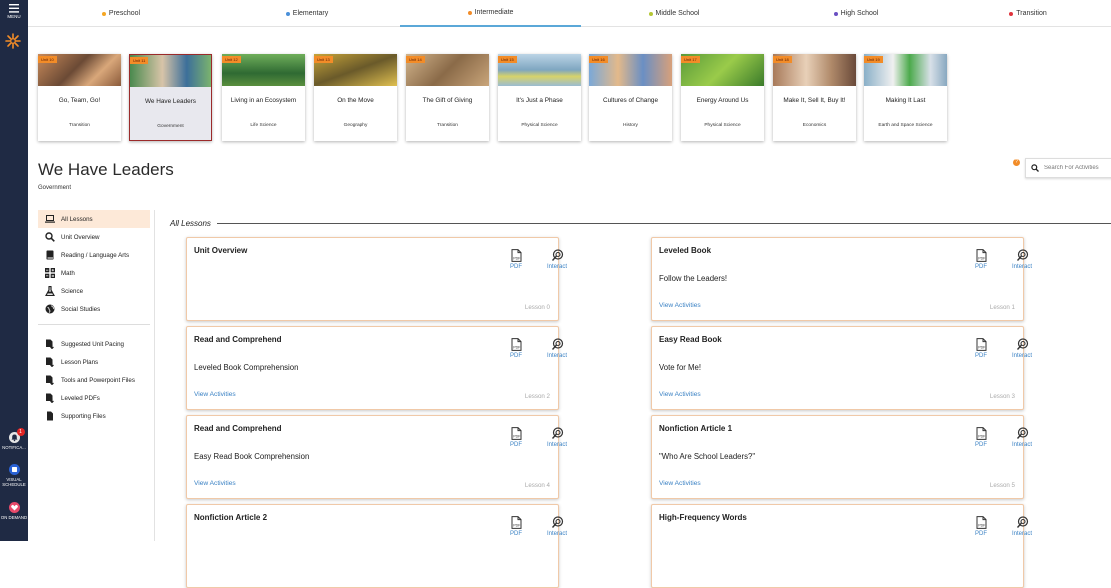 The height and width of the screenshot is (588, 1111). I want to click on on-demand-button: ON DEMAND, so click(14, 511).